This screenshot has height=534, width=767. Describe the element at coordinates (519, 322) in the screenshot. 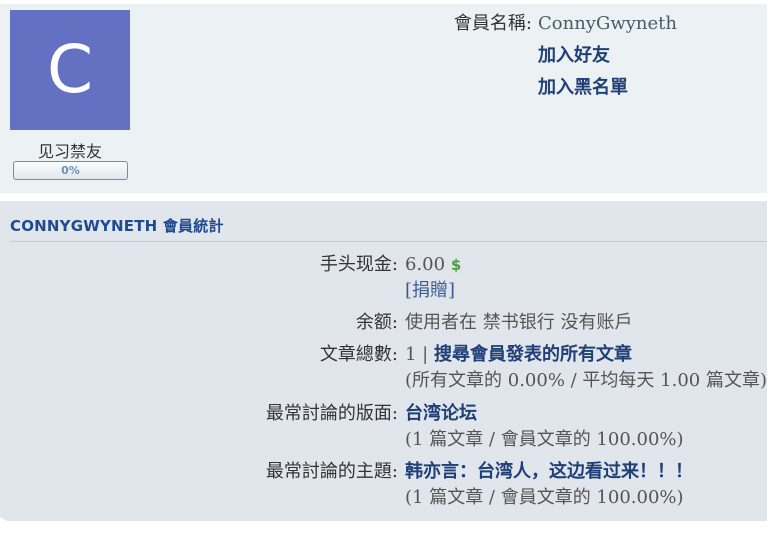

I see `balance-value: 使用者在 禁书银行 没有账戶` at that location.